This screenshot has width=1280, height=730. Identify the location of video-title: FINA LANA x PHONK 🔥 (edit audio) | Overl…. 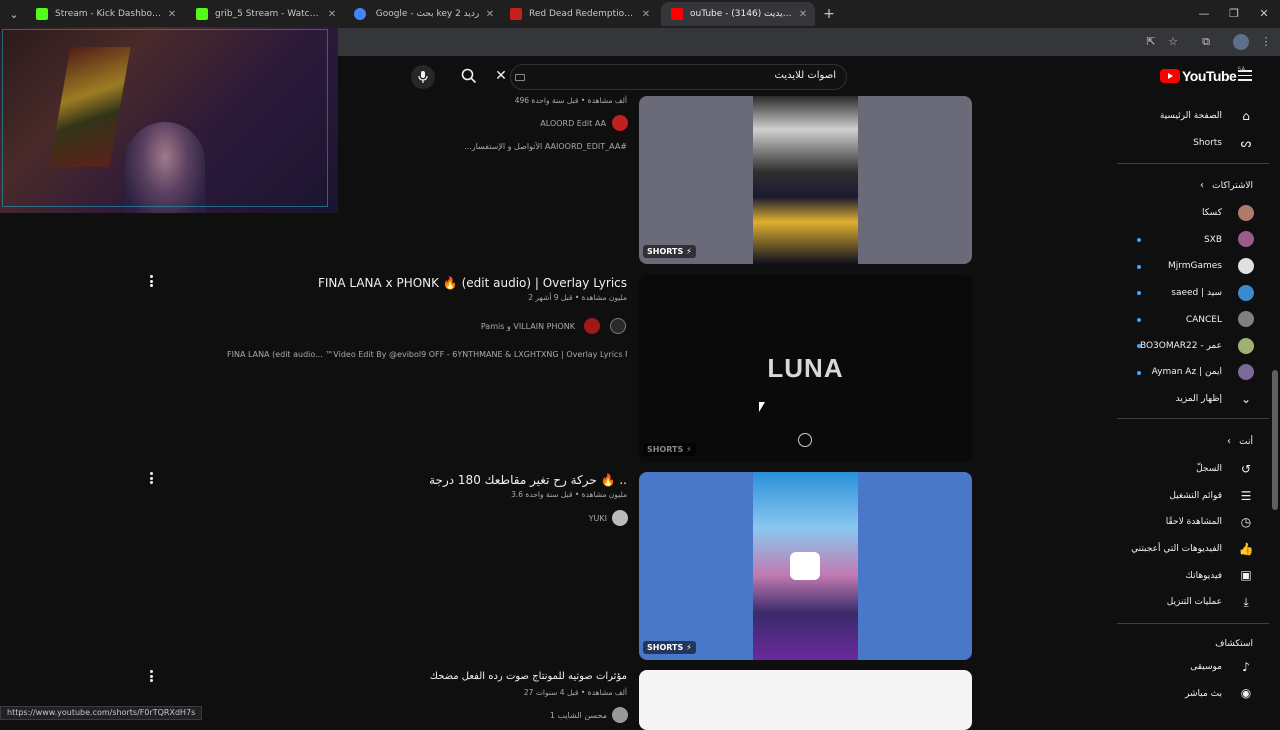
(472, 283).